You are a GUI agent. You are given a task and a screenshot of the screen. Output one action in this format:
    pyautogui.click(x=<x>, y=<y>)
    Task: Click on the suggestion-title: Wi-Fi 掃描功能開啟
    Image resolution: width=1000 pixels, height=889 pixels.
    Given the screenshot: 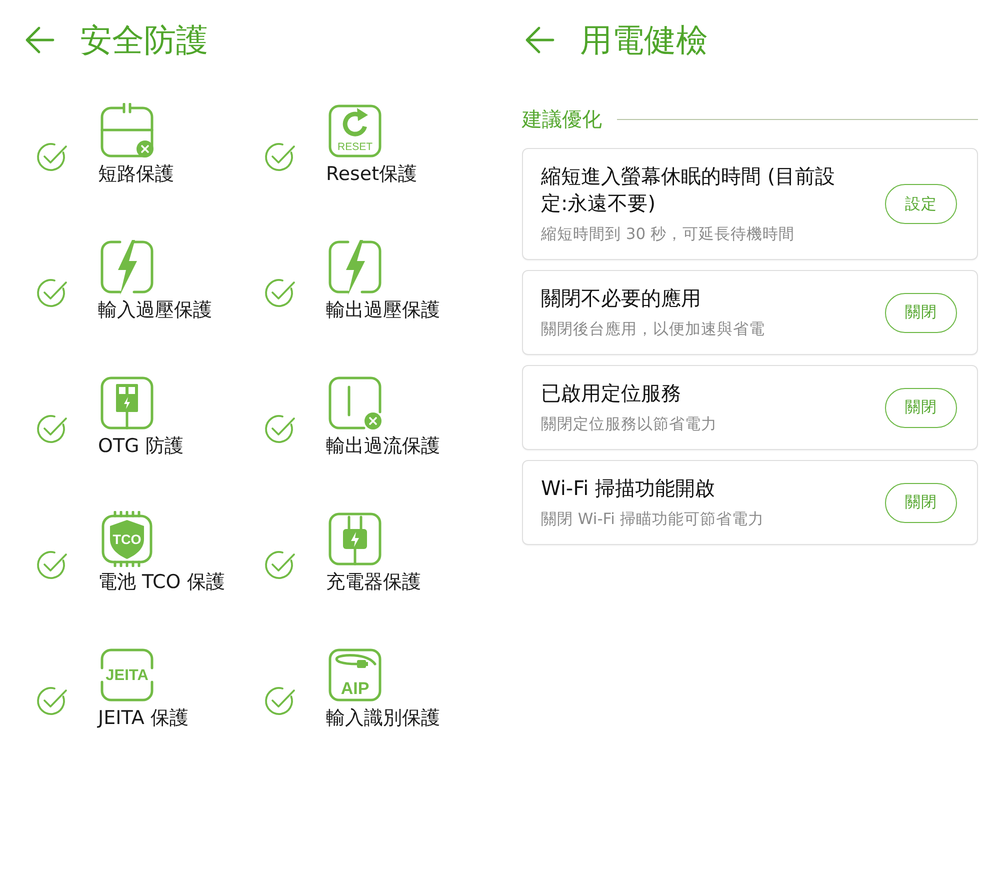 What is the action you would take?
    pyautogui.click(x=628, y=488)
    